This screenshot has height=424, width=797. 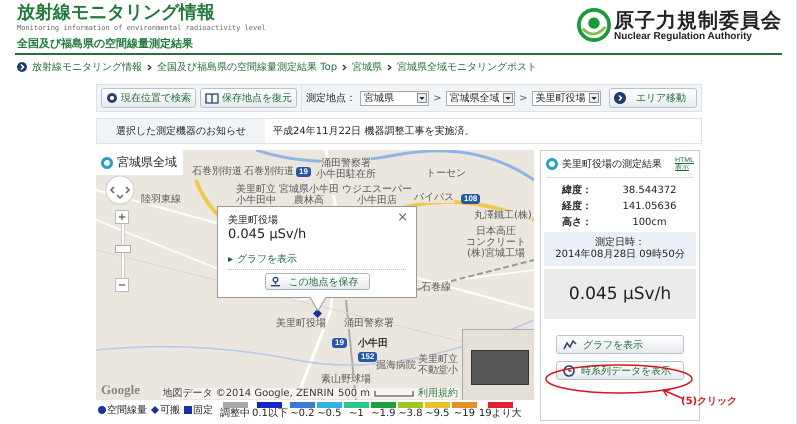 I want to click on clock-icon, so click(x=569, y=370).